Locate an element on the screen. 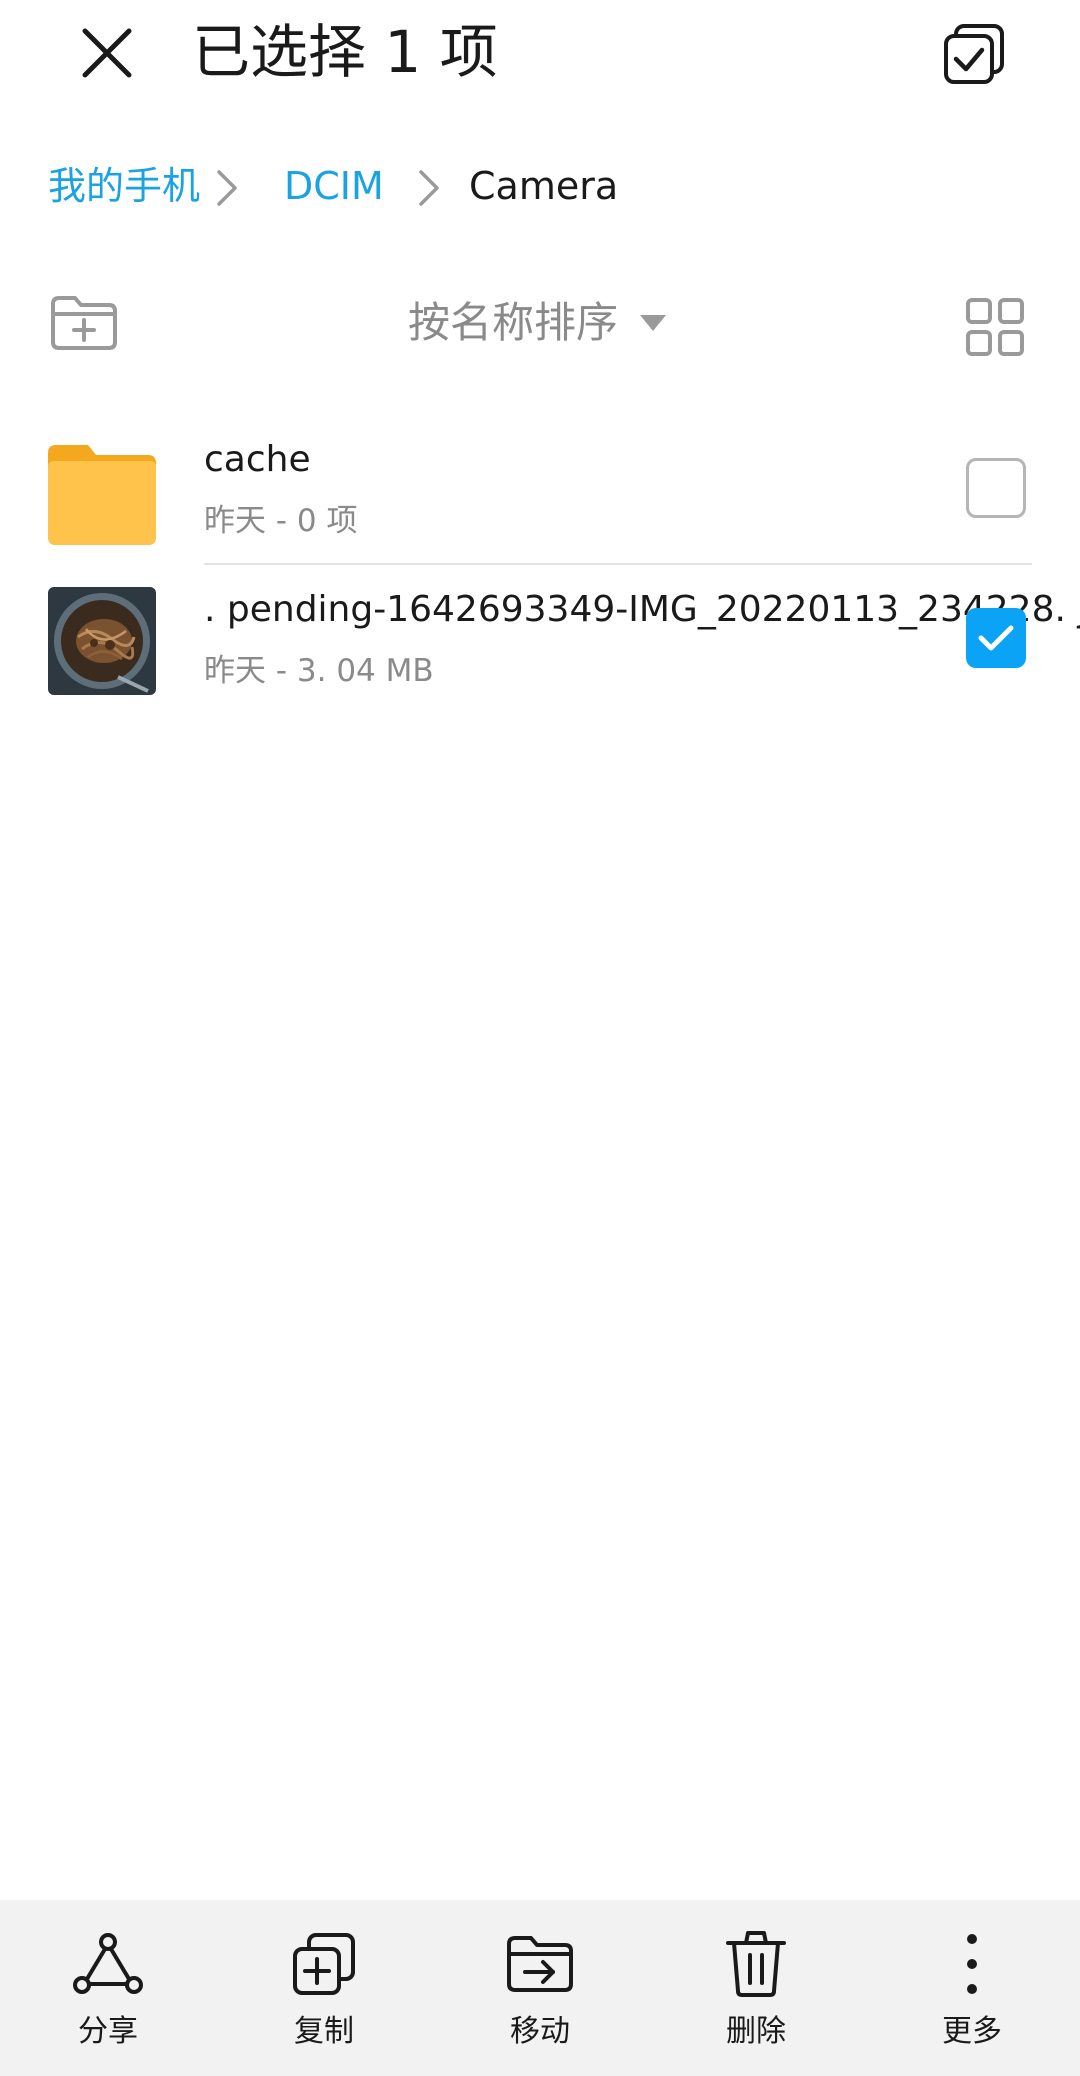 This screenshot has height=2076, width=1080. more-button: 更多 is located at coordinates (972, 1988).